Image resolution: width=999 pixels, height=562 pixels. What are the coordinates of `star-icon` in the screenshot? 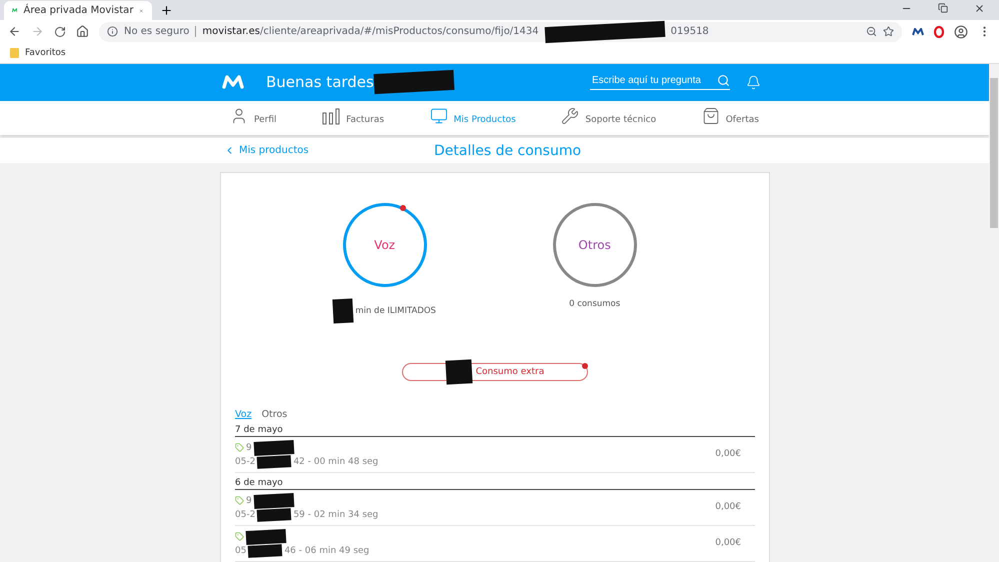 It's located at (888, 31).